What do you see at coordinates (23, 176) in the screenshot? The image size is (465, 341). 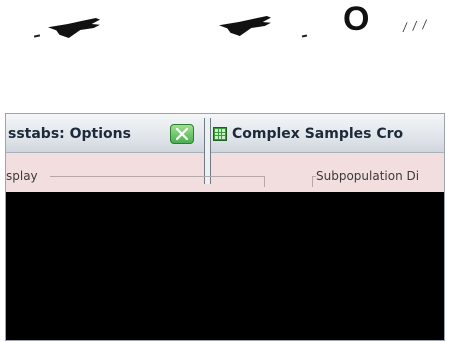 I see `display-group-label: splay` at bounding box center [23, 176].